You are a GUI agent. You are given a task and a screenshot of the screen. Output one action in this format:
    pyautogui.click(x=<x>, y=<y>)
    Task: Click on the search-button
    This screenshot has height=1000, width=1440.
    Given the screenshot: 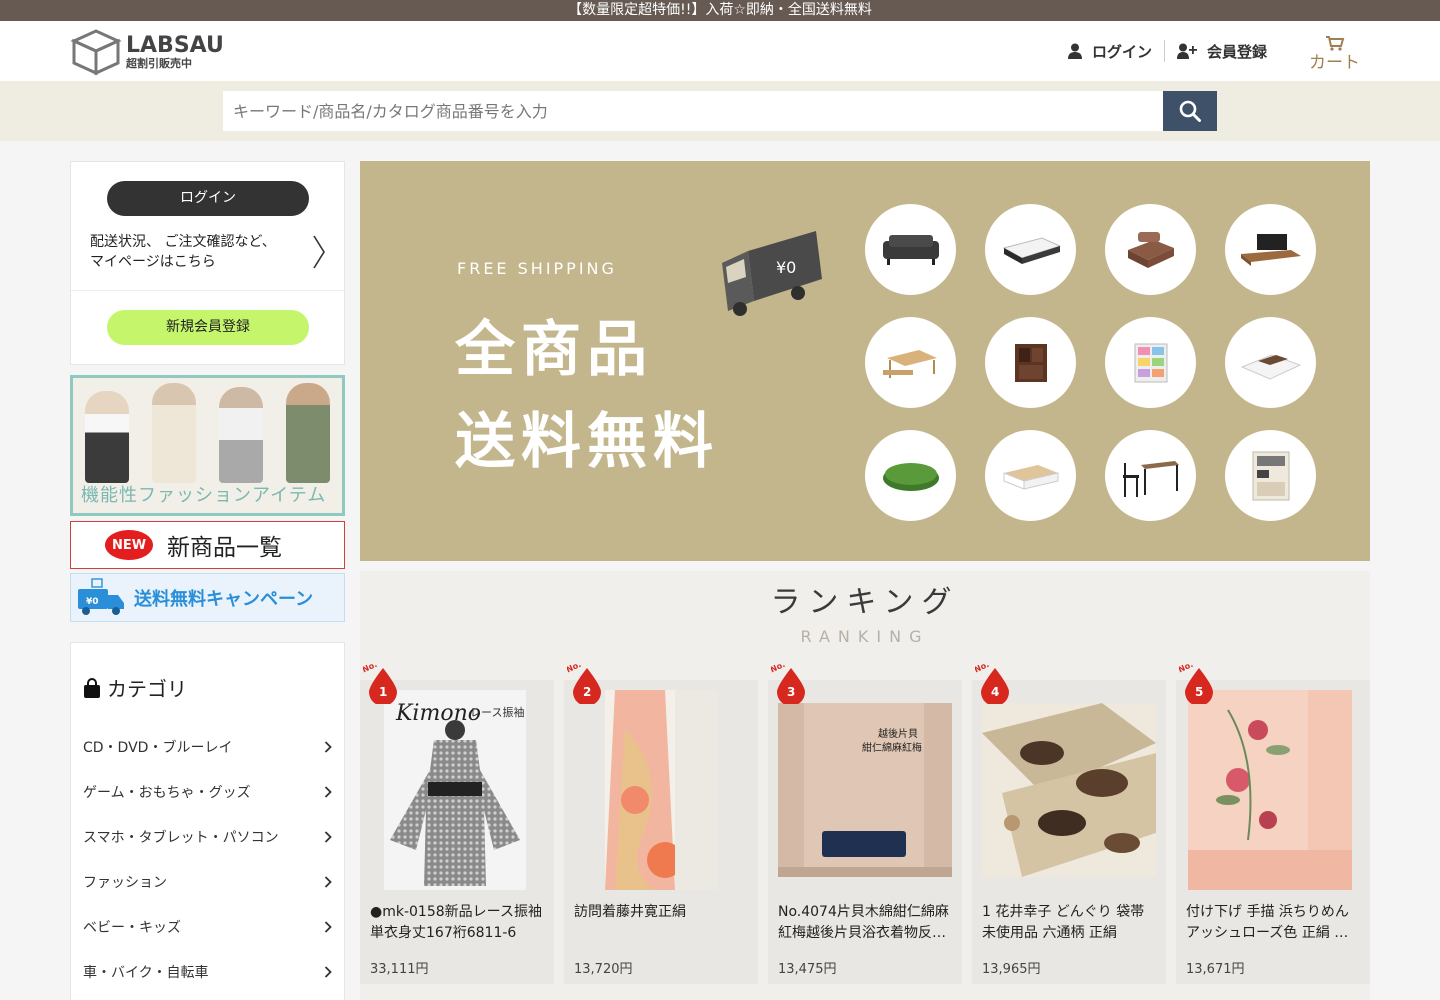 What is the action you would take?
    pyautogui.click(x=1190, y=111)
    